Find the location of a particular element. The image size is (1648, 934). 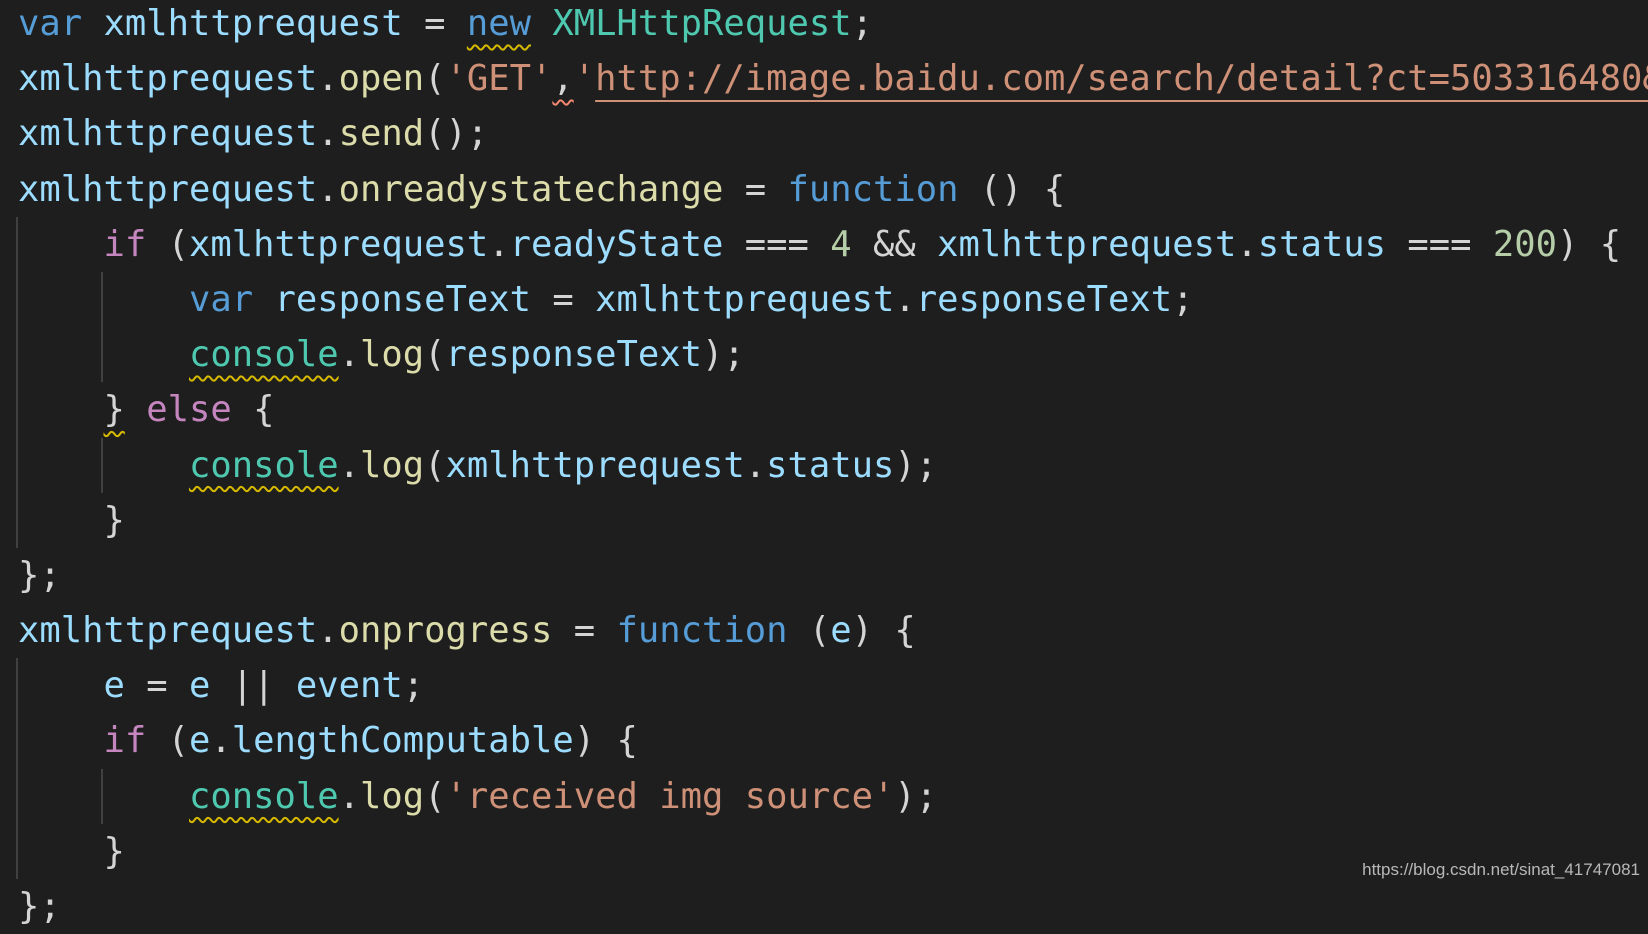

code-token: event is located at coordinates (349, 686).